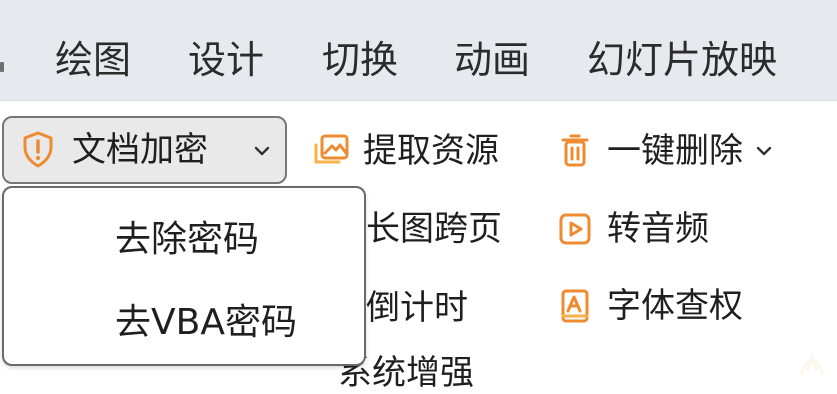 This screenshot has width=837, height=394. What do you see at coordinates (658, 229) in the screenshot?
I see `to-audio-label: 转音频` at bounding box center [658, 229].